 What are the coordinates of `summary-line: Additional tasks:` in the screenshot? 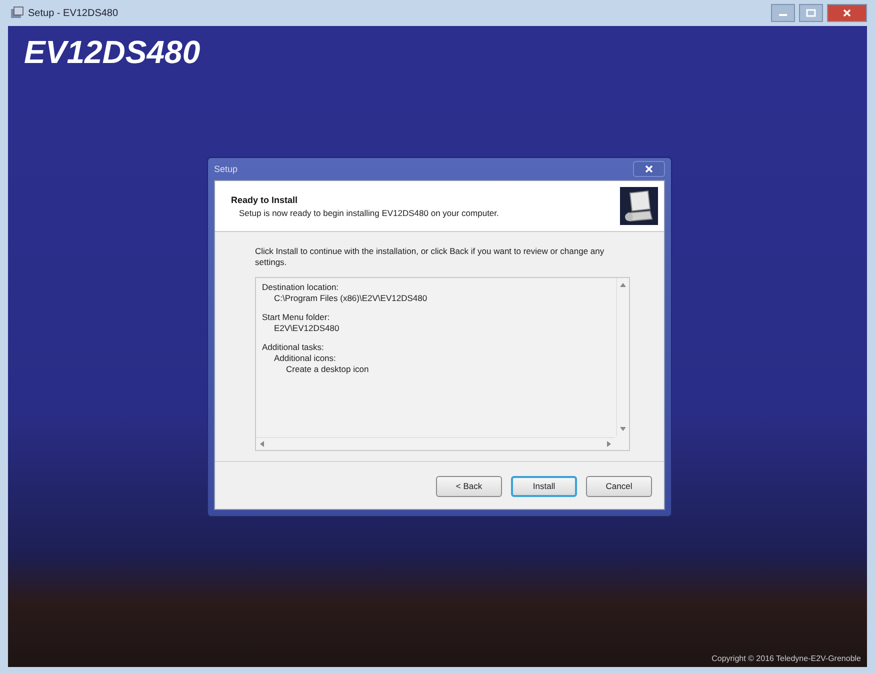 It's located at (293, 348).